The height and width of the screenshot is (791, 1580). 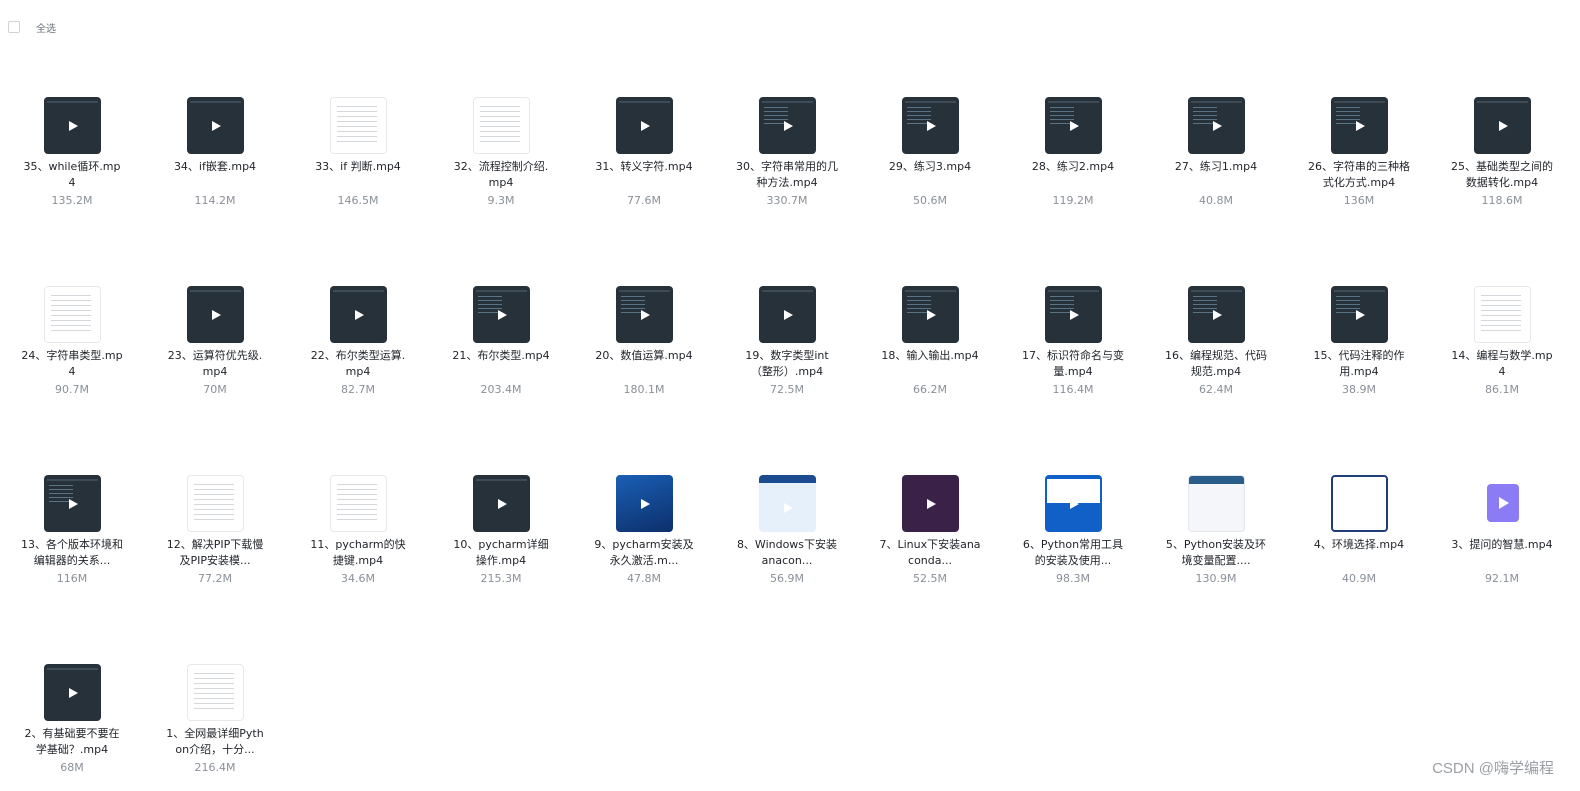 What do you see at coordinates (1359, 544) in the screenshot?
I see `file-name: 4、环境选择.mp4` at bounding box center [1359, 544].